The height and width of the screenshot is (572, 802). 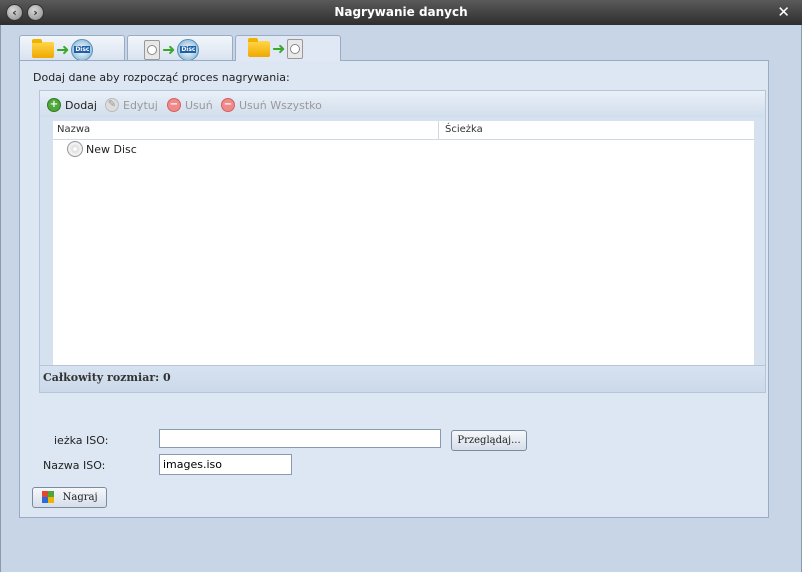 What do you see at coordinates (280, 105) in the screenshot?
I see `remove-all-label: Usuń Wszystko` at bounding box center [280, 105].